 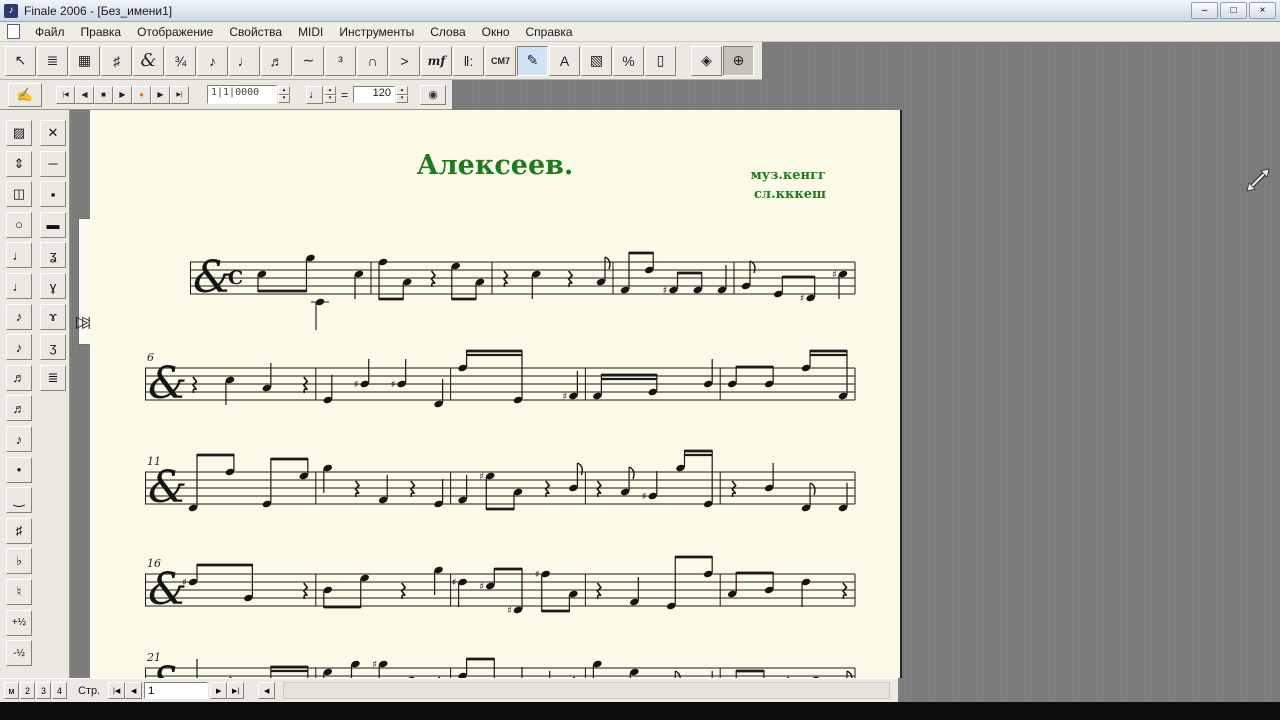 What do you see at coordinates (19, 653) in the screenshot?
I see `lower-half-step-button: -½` at bounding box center [19, 653].